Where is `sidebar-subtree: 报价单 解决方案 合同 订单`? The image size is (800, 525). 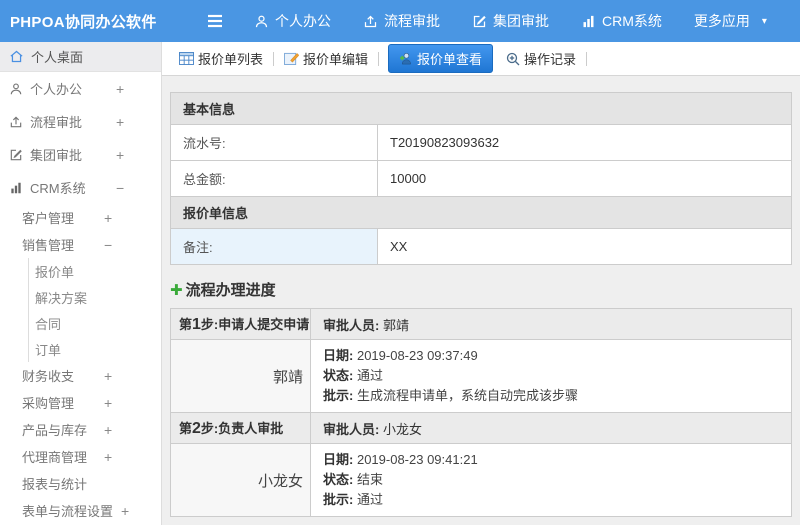
sidebar-subtree: 报价单 解决方案 合同 订单 is located at coordinates (94, 310).